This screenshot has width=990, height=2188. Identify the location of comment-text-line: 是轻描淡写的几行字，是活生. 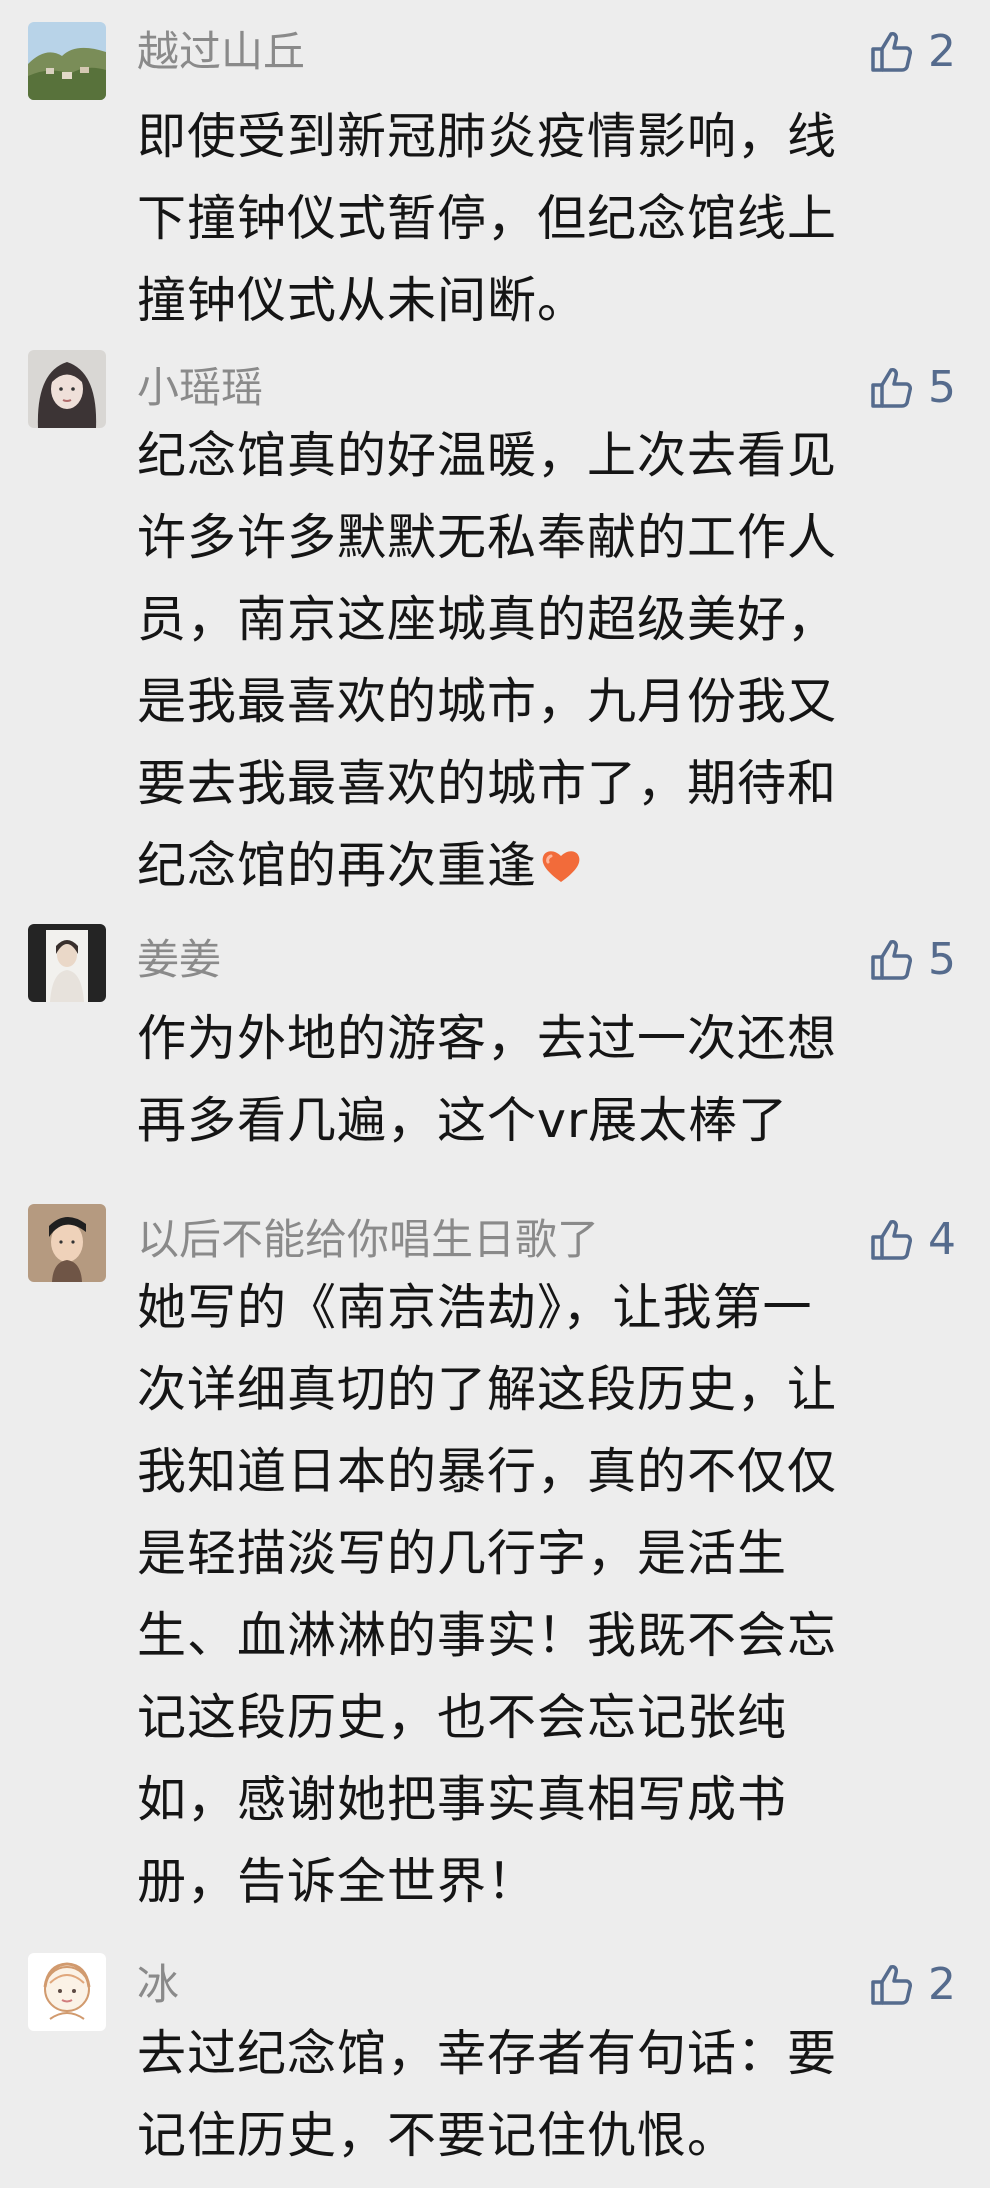
(462, 1553).